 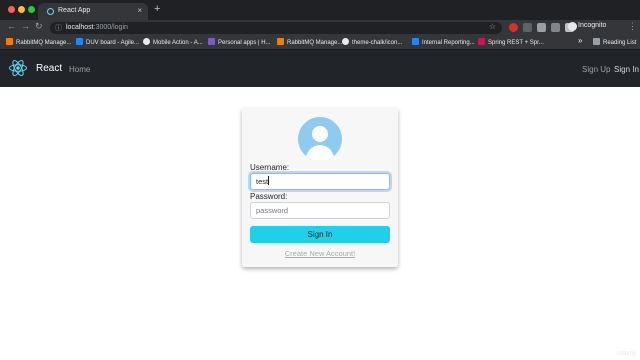 I want to click on browser-menu-icon: ⋮, so click(x=632, y=26).